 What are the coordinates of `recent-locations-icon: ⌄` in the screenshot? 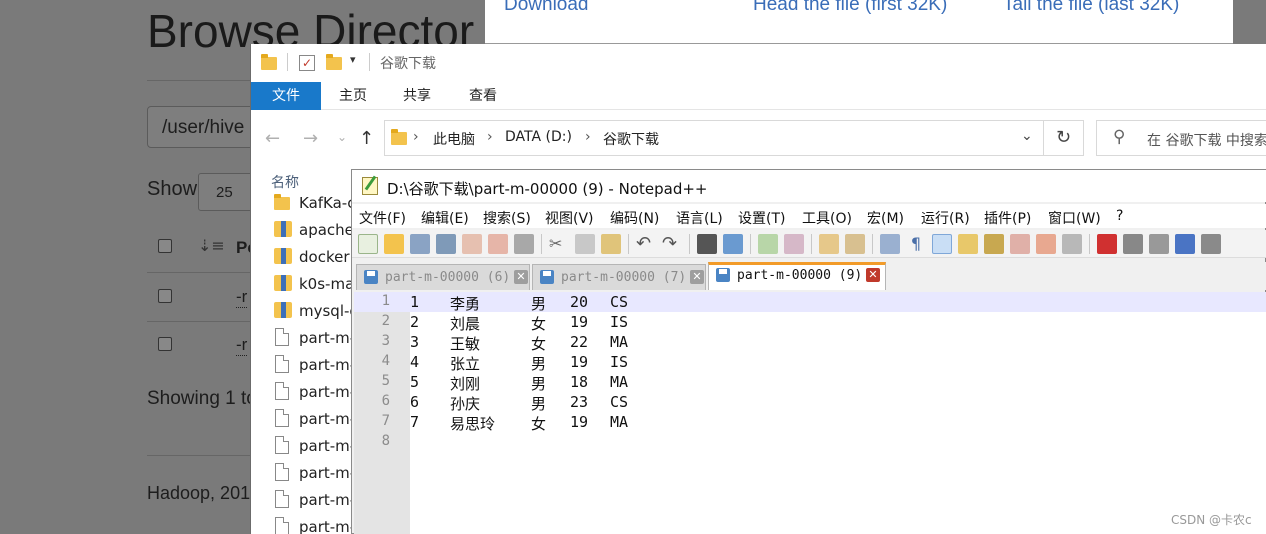 It's located at (342, 137).